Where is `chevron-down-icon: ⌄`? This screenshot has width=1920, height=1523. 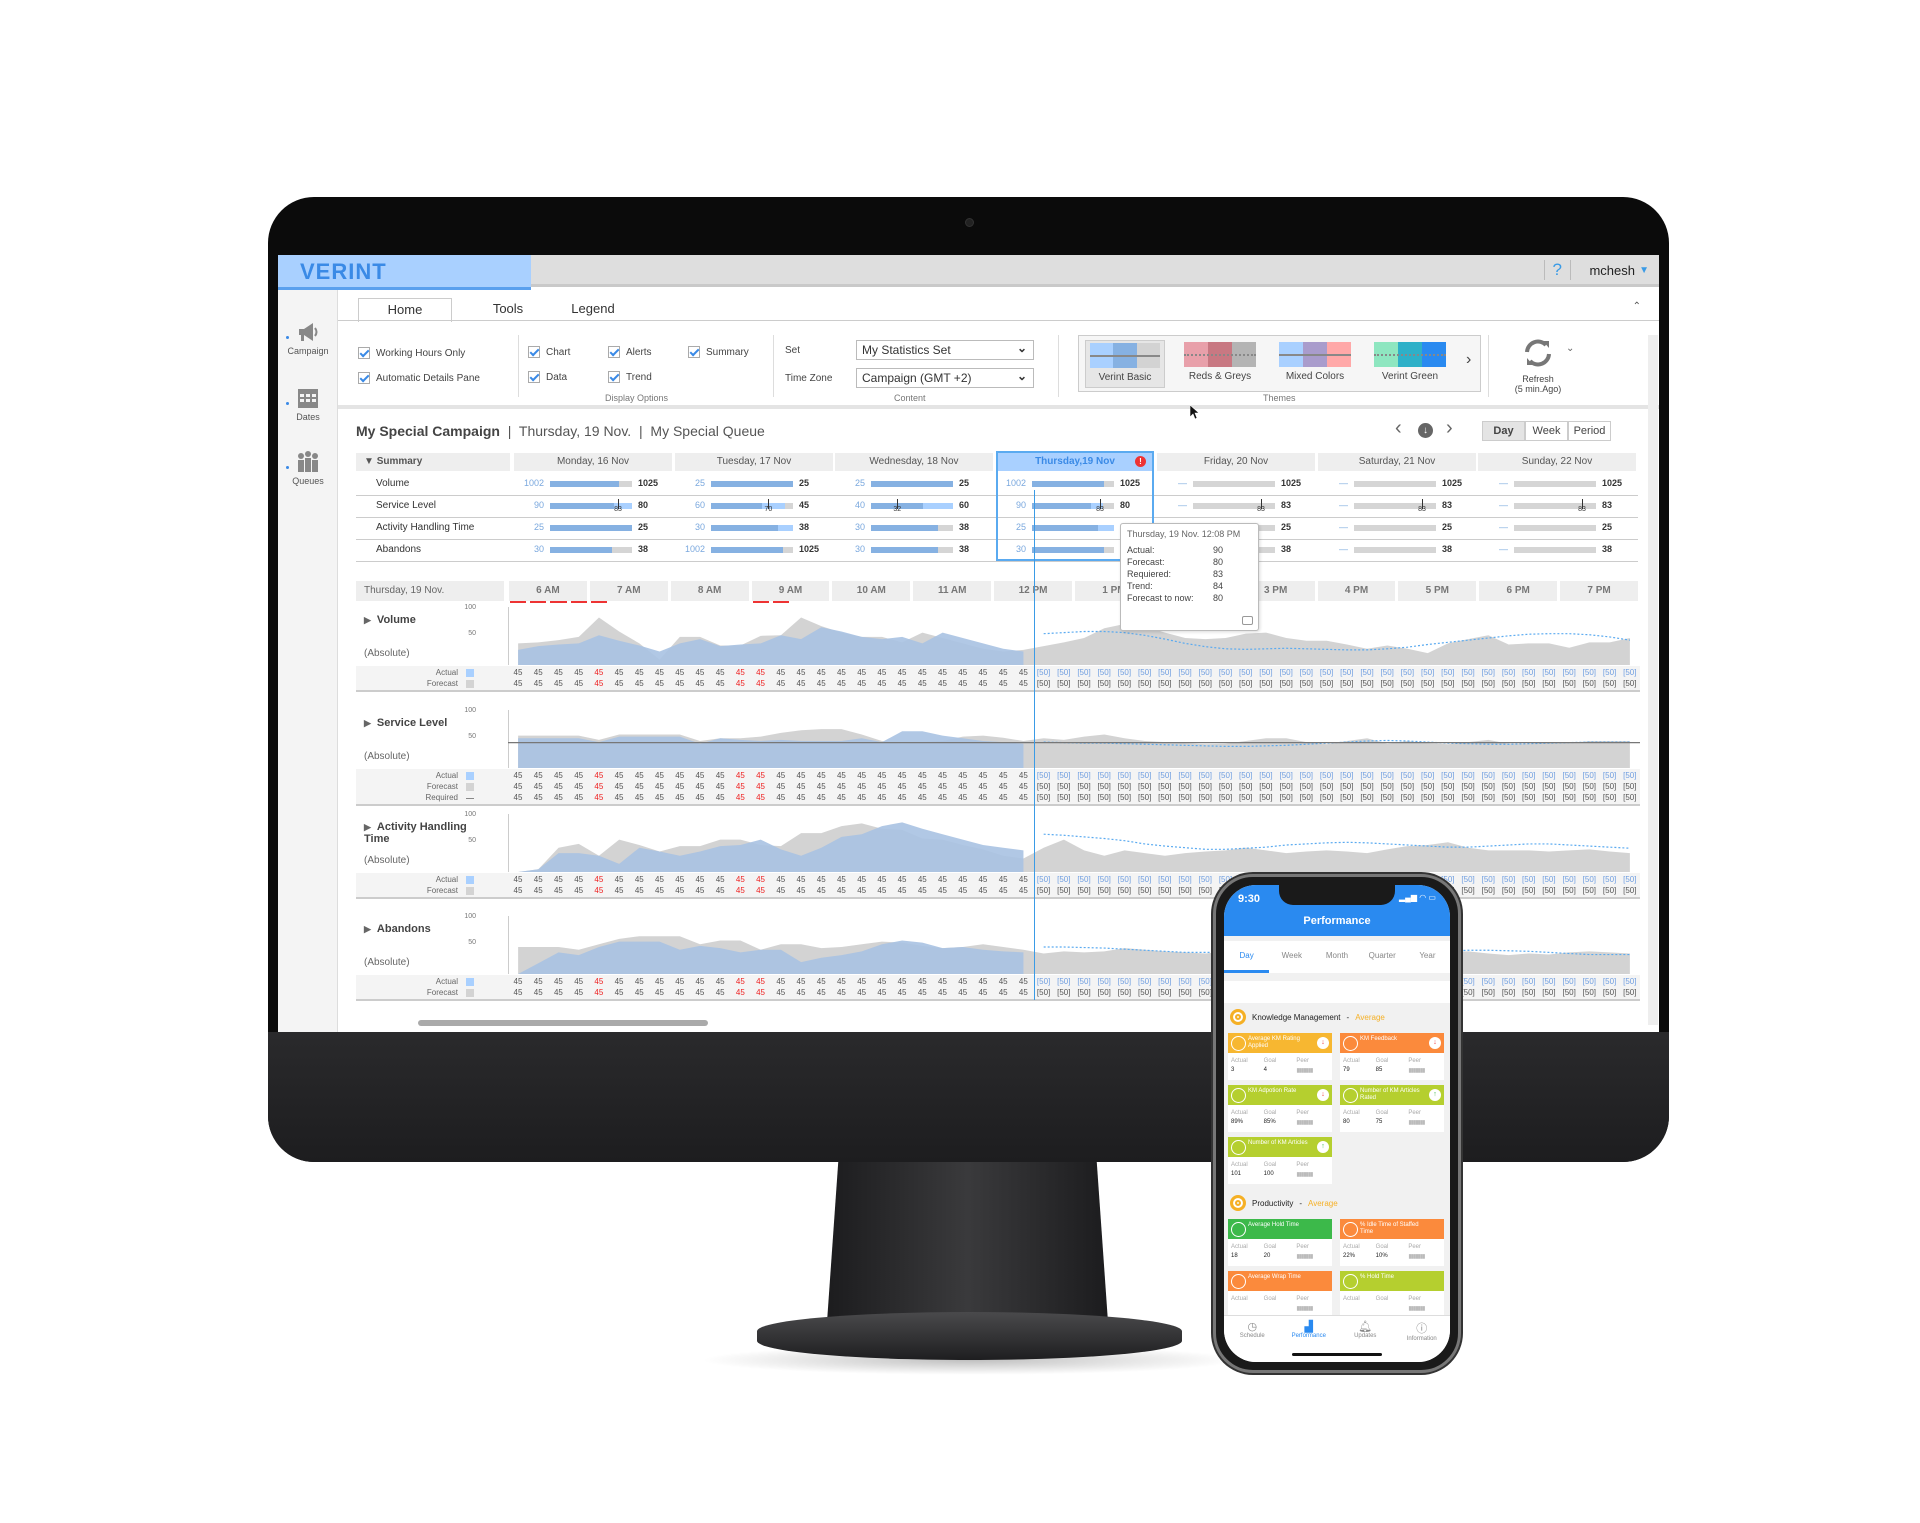 chevron-down-icon: ⌄ is located at coordinates (1570, 348).